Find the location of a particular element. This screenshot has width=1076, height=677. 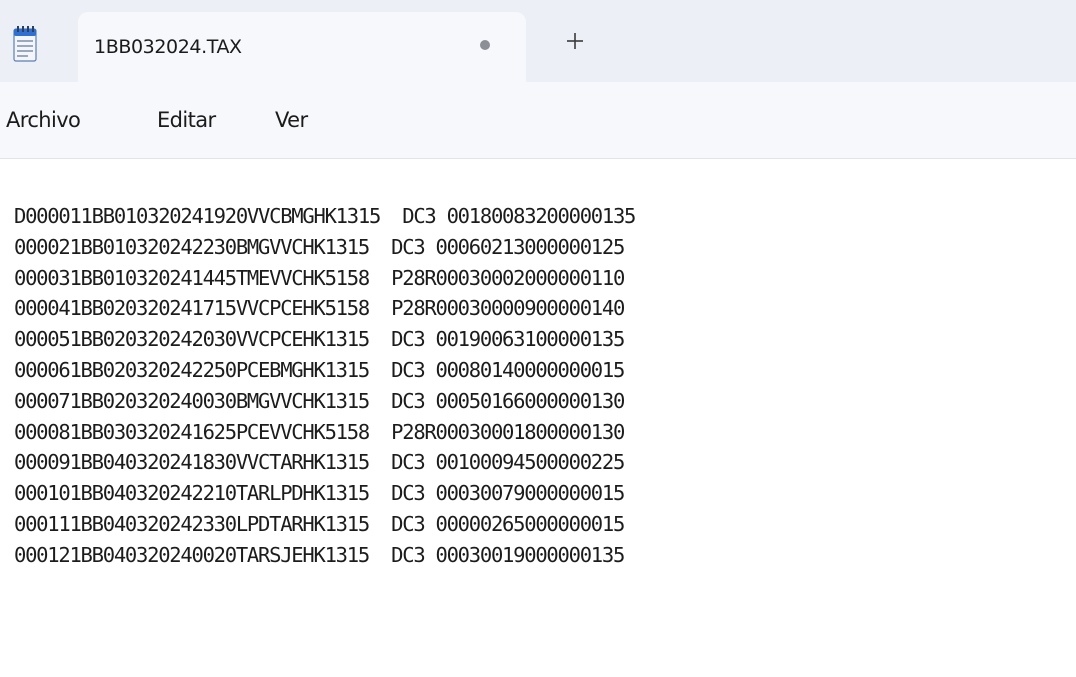

menu-bar: Archivo Editar Ver is located at coordinates (538, 120).